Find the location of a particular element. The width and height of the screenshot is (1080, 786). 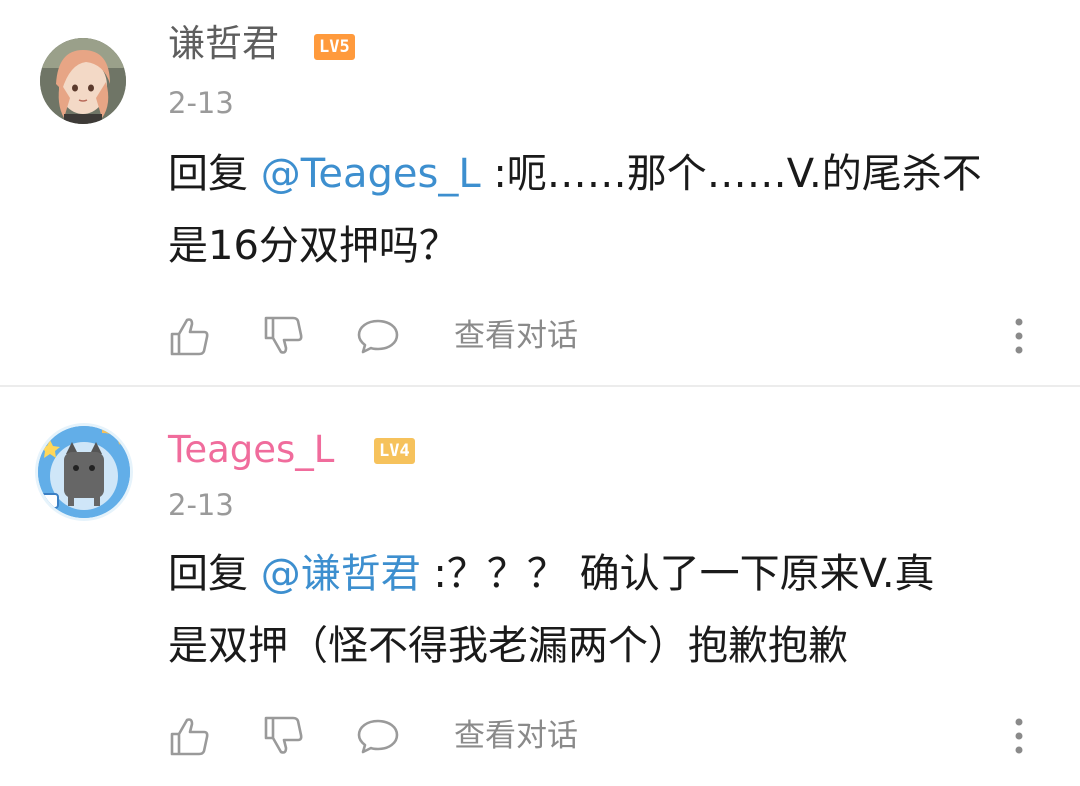

comment-text-line1: :？？？ 确认了一下原来V.真 is located at coordinates (677, 574).